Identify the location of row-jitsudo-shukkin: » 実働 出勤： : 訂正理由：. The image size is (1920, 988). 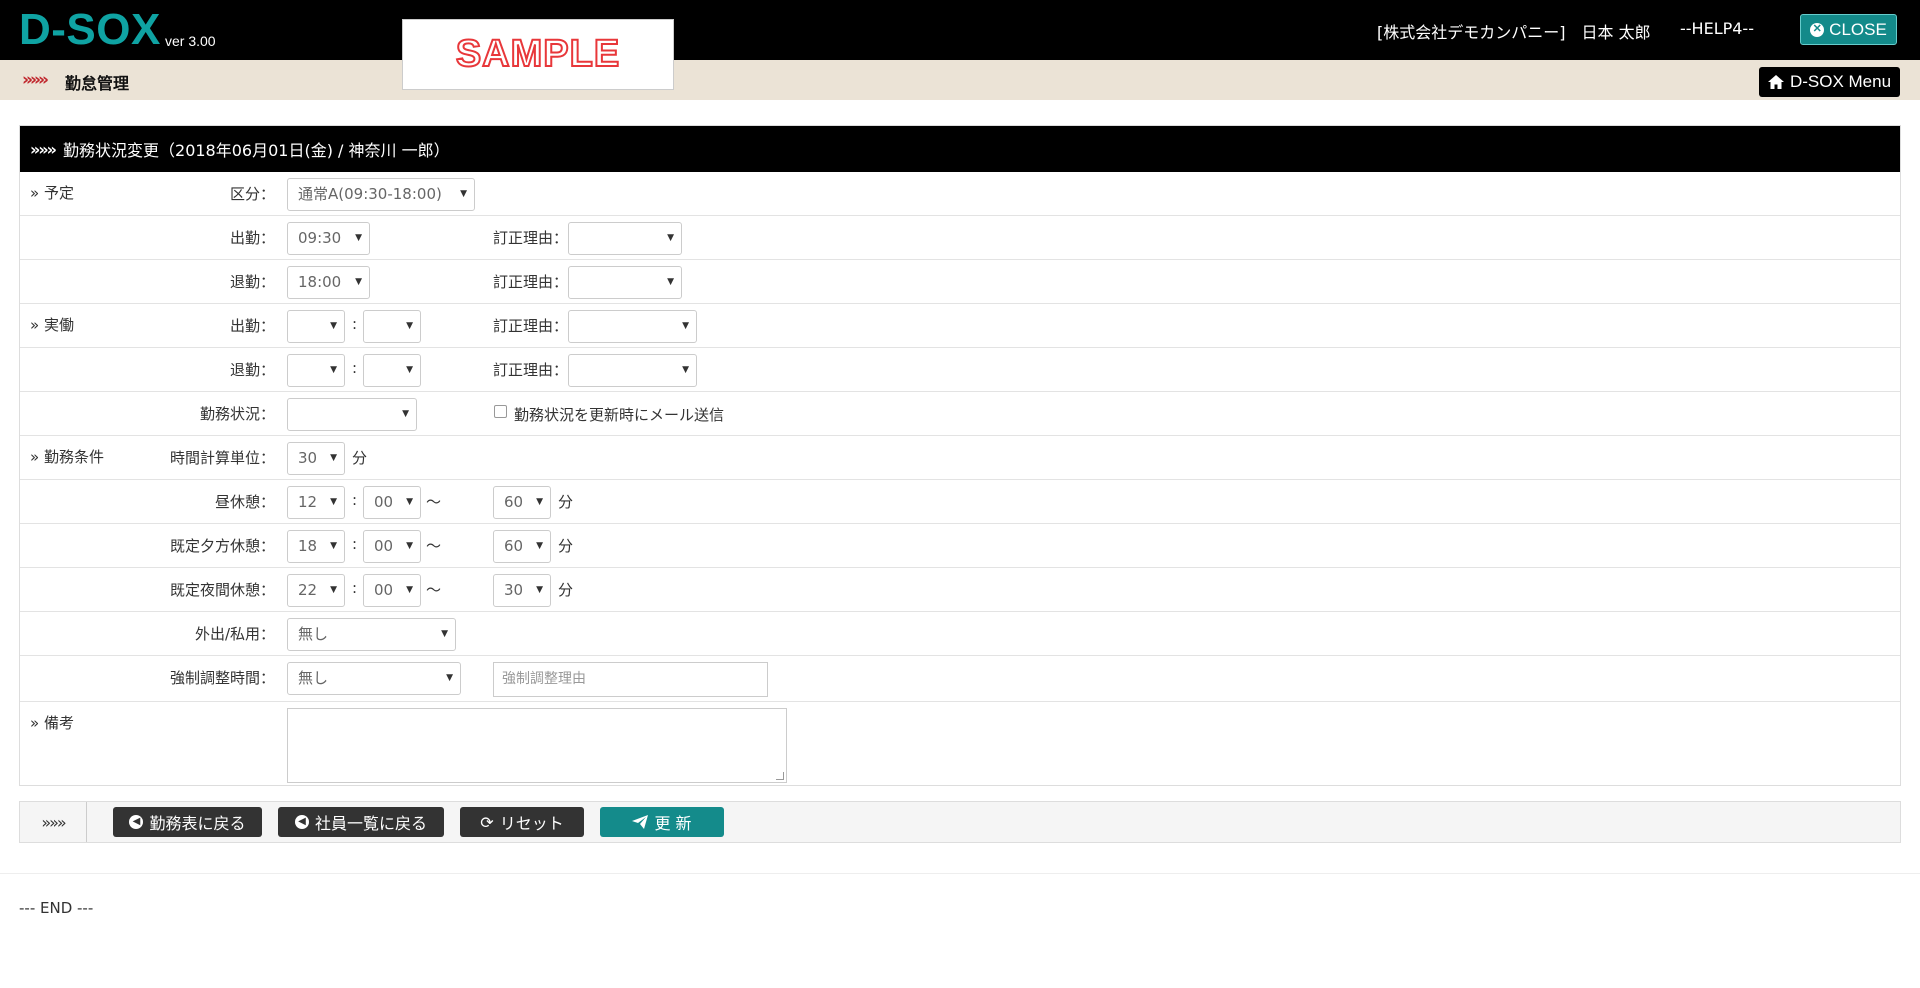
(960, 326).